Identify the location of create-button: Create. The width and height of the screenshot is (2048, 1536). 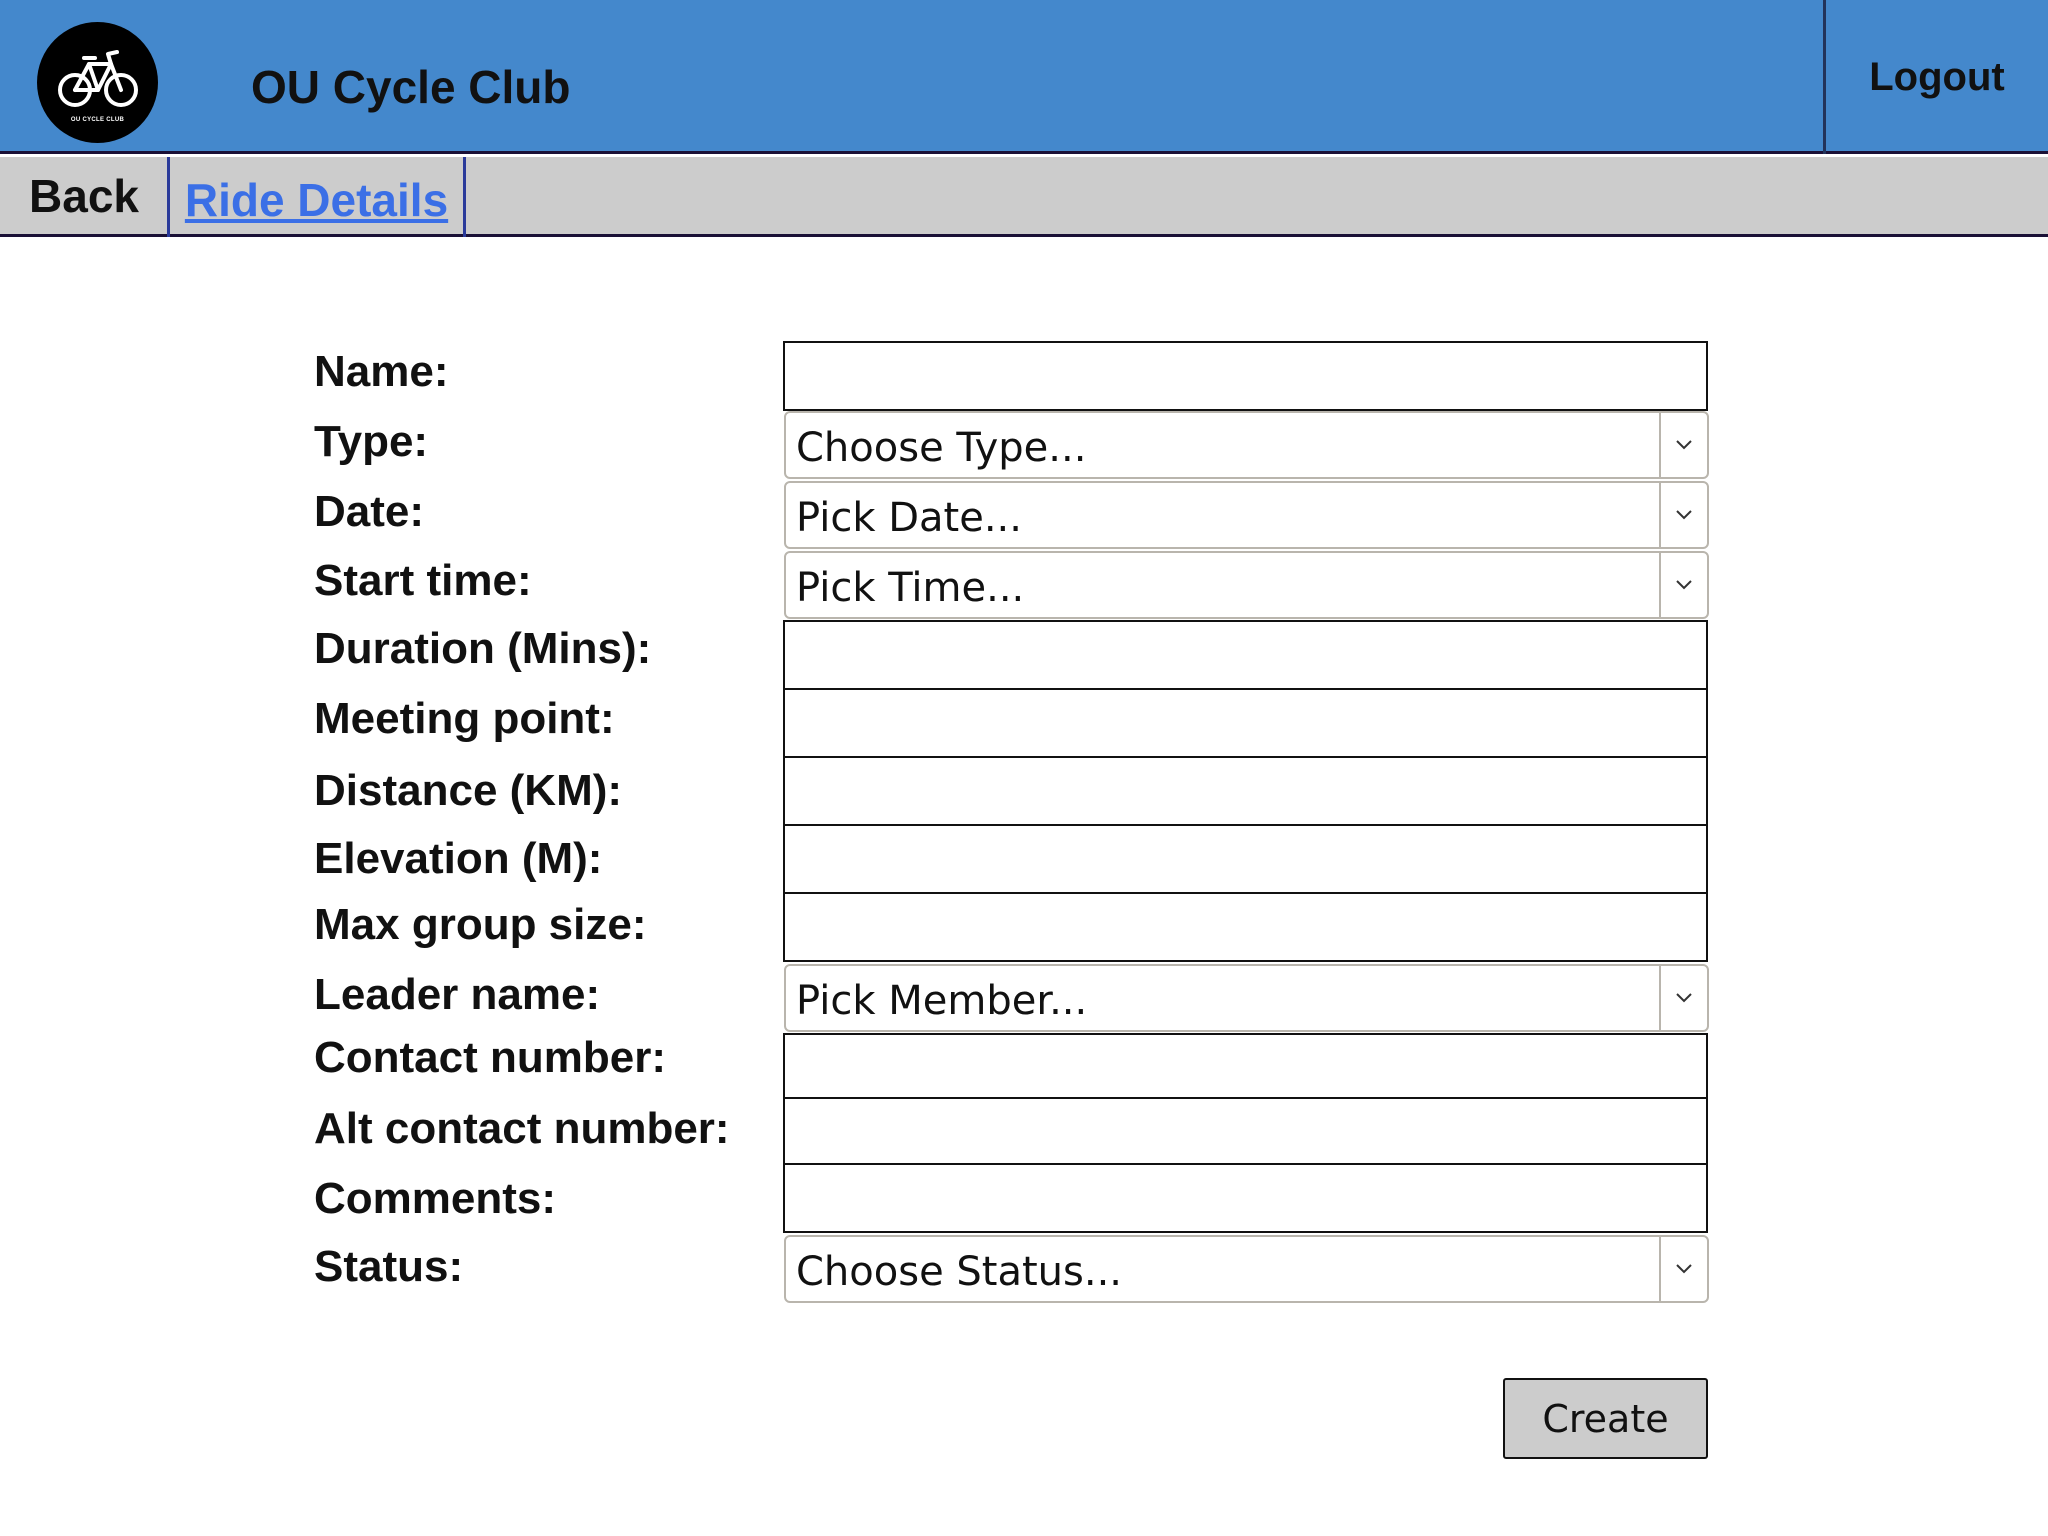
(1605, 1418).